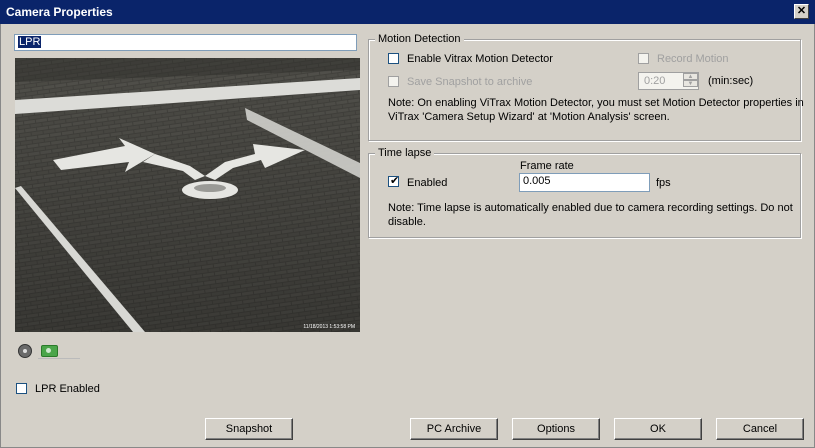  I want to click on pc-archive-button: PC Archive, so click(454, 429).